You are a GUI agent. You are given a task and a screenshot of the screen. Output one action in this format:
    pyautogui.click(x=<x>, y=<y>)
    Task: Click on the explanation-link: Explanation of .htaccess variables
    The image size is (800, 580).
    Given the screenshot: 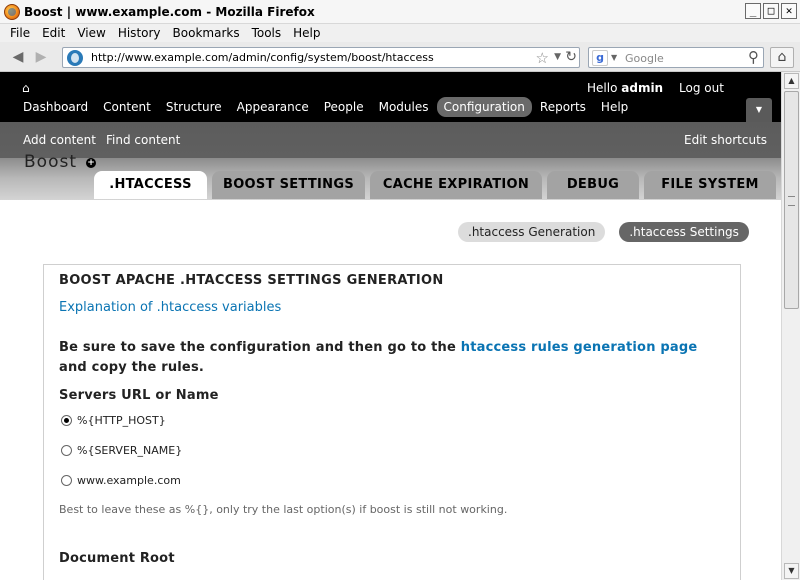 What is the action you would take?
    pyautogui.click(x=170, y=307)
    